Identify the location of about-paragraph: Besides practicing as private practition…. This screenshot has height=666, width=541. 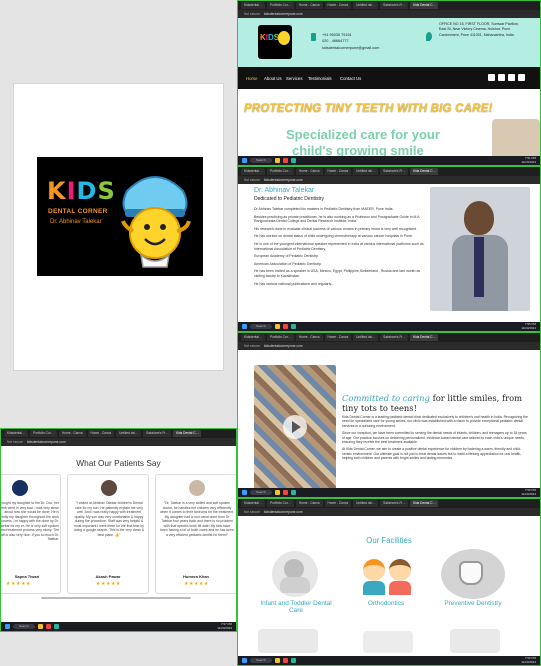
(337, 219).